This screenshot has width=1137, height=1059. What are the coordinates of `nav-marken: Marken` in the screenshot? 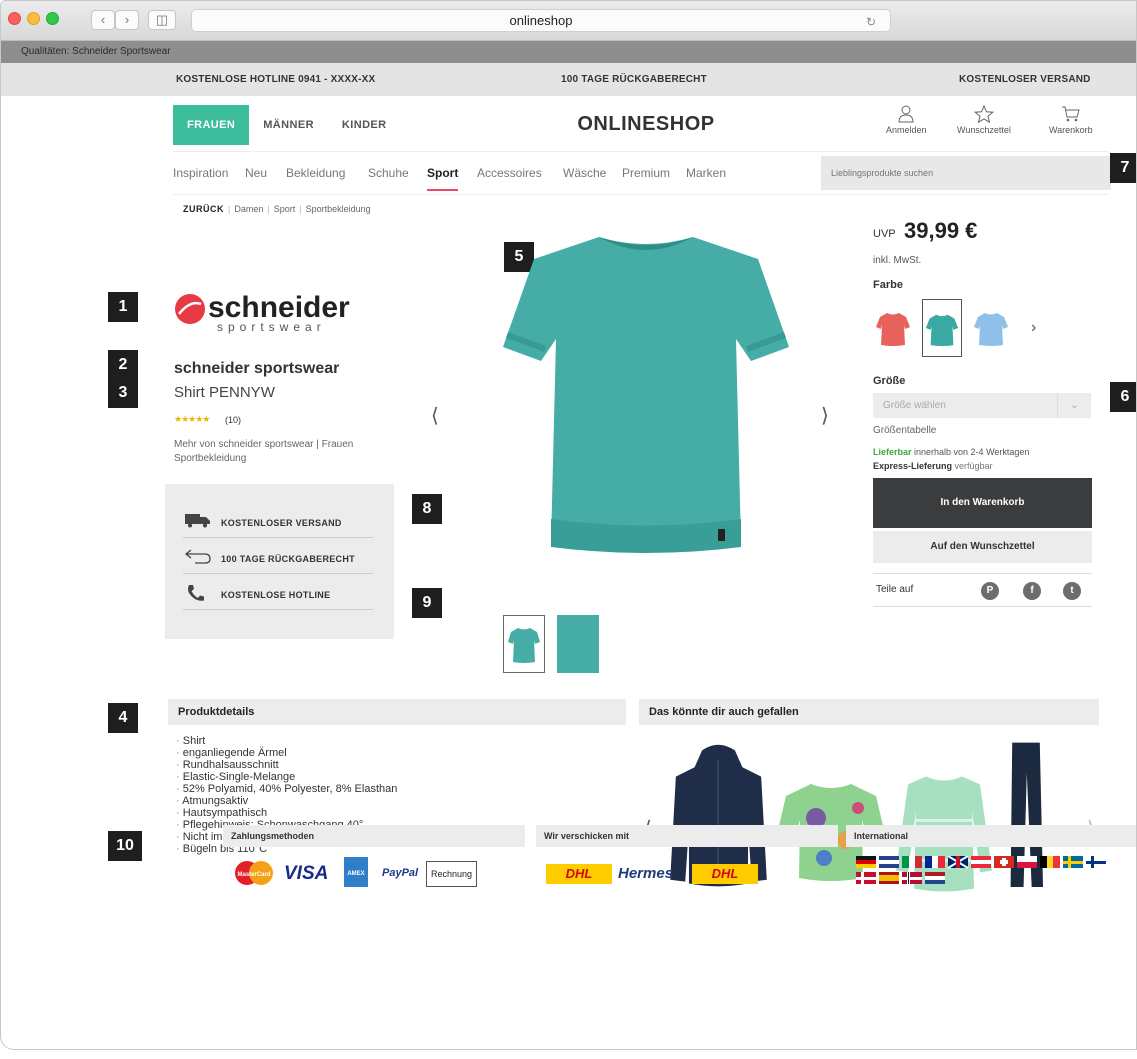 It's located at (706, 173).